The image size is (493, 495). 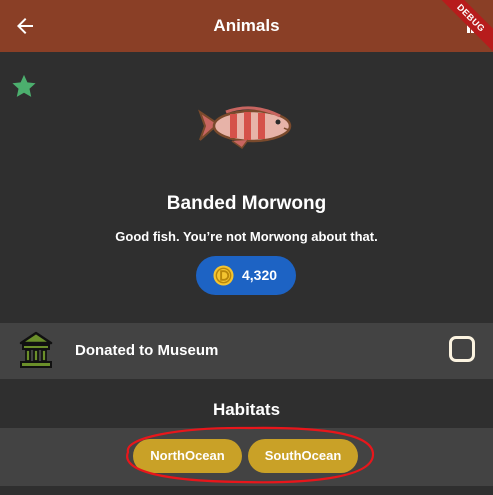 I want to click on coin-icon, so click(x=223, y=275).